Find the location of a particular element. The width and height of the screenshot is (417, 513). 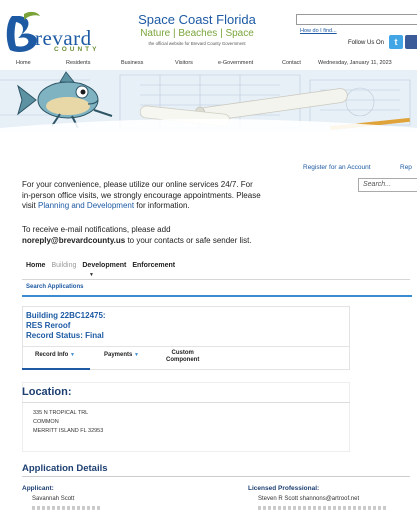

hero-banner is located at coordinates (208, 101).